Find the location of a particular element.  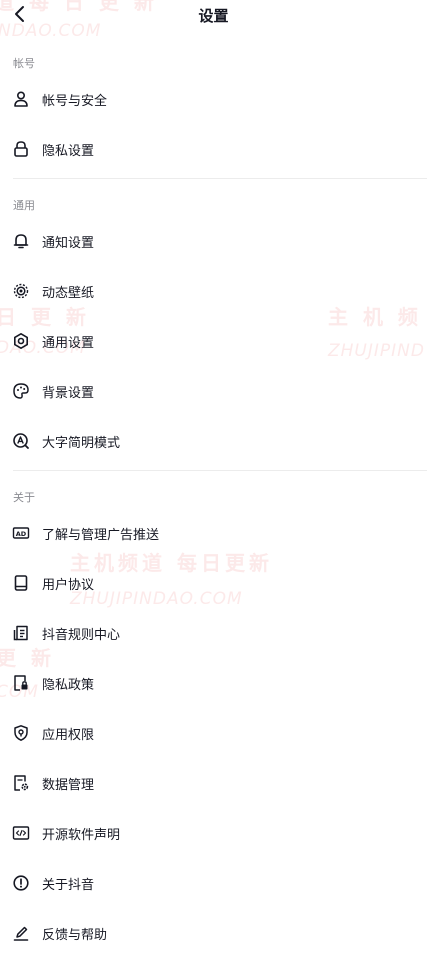

data-management-icon is located at coordinates (21, 783).